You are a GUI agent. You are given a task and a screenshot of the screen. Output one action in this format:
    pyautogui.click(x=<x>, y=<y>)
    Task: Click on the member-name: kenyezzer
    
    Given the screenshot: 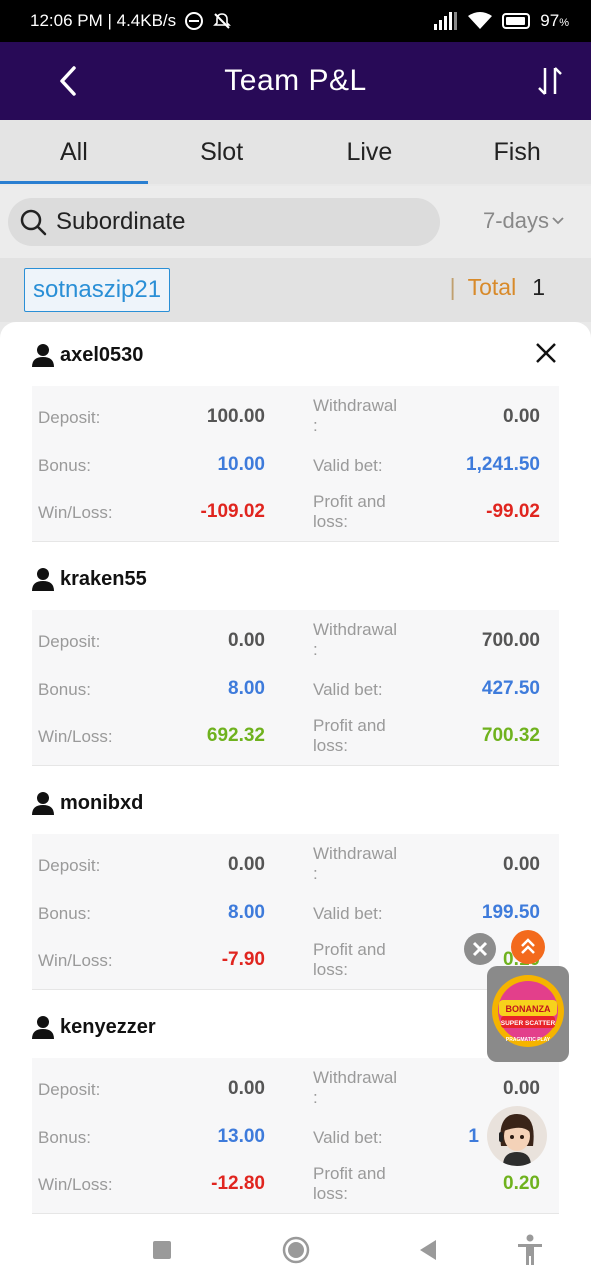 What is the action you would take?
    pyautogui.click(x=108, y=1026)
    